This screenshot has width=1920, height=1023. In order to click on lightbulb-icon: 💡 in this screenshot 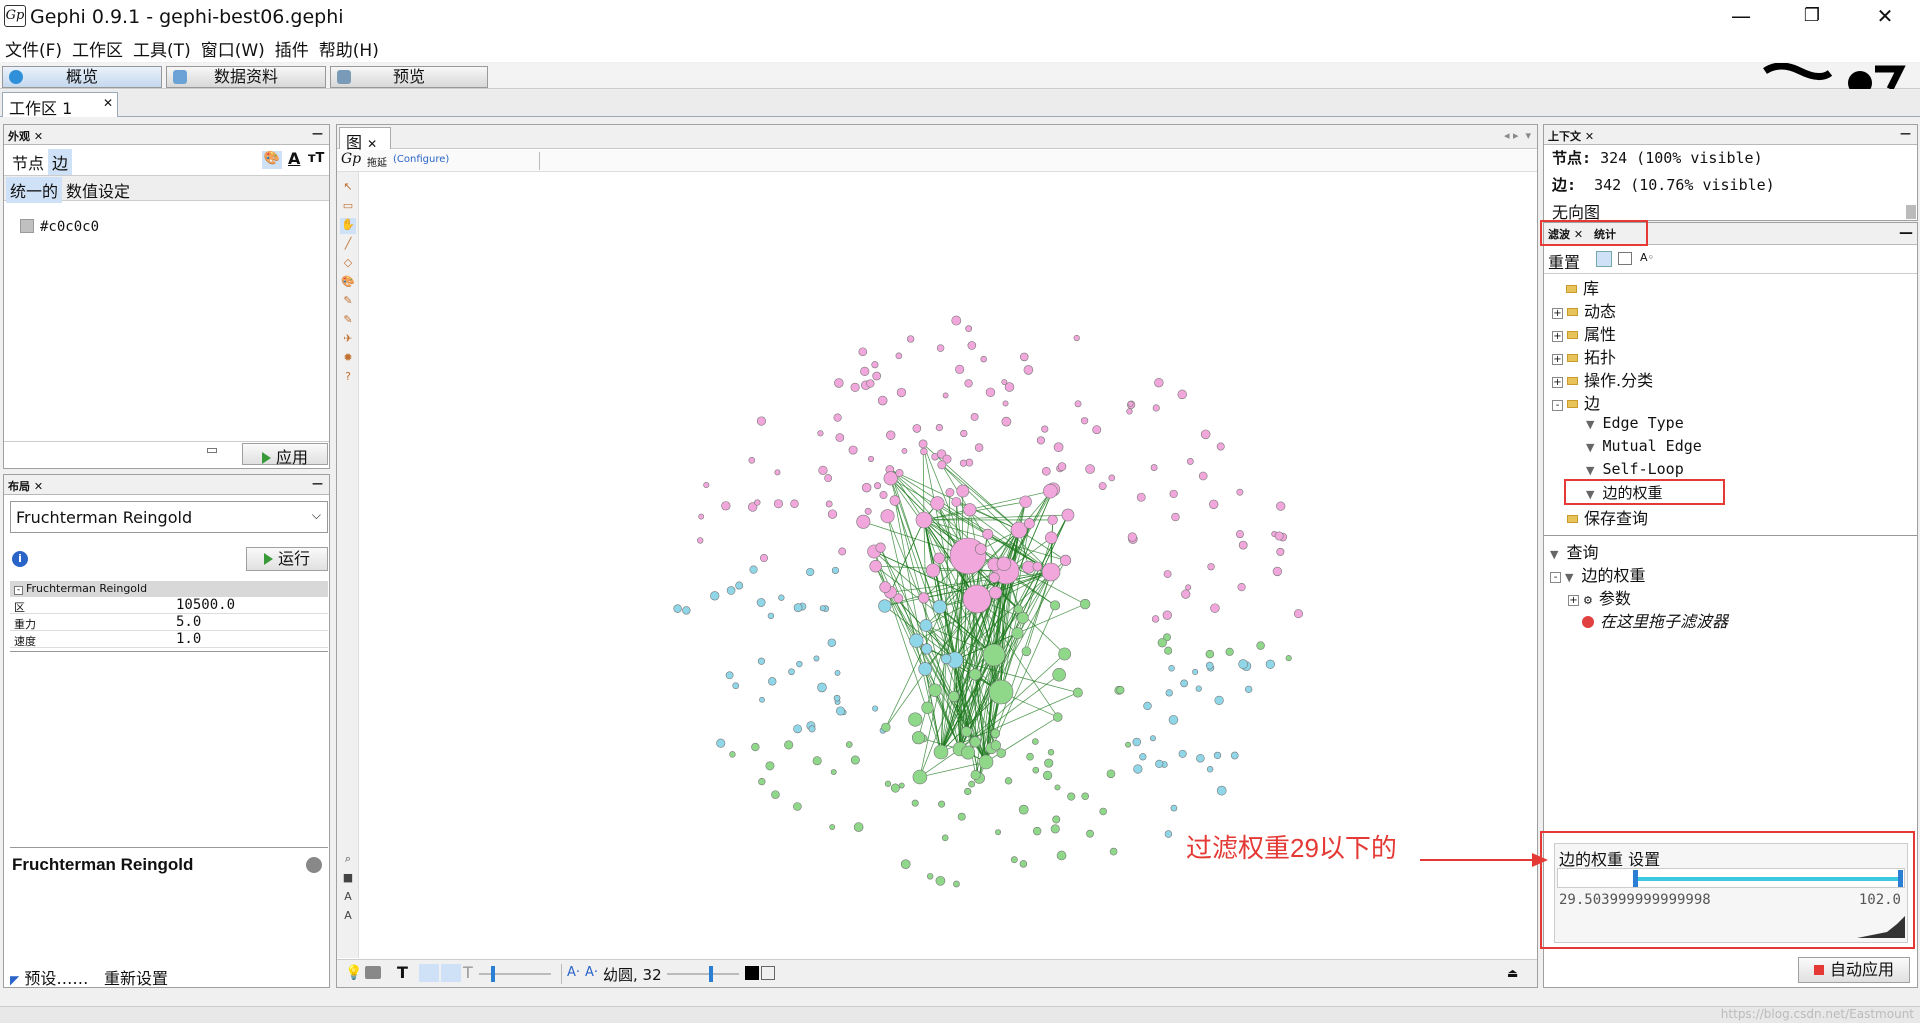, I will do `click(353, 973)`.